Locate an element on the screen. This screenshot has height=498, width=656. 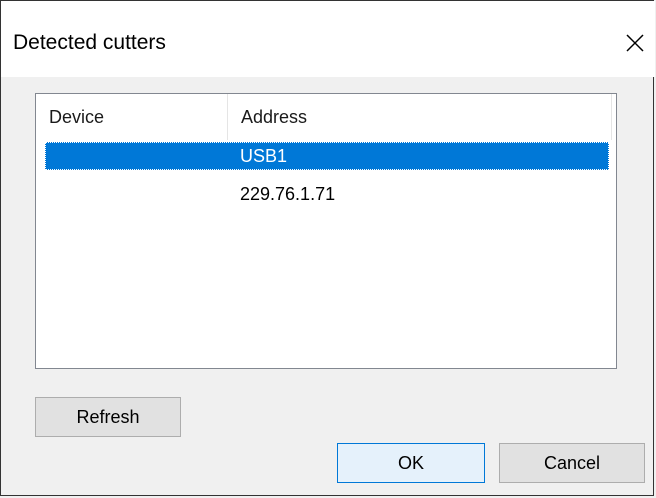
cancel-button: Cancel is located at coordinates (572, 463).